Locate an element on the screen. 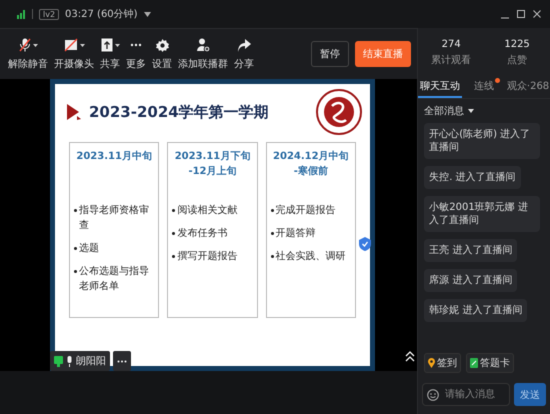 This screenshot has height=414, width=550. answer-card-button: 答题卡 is located at coordinates (490, 363).